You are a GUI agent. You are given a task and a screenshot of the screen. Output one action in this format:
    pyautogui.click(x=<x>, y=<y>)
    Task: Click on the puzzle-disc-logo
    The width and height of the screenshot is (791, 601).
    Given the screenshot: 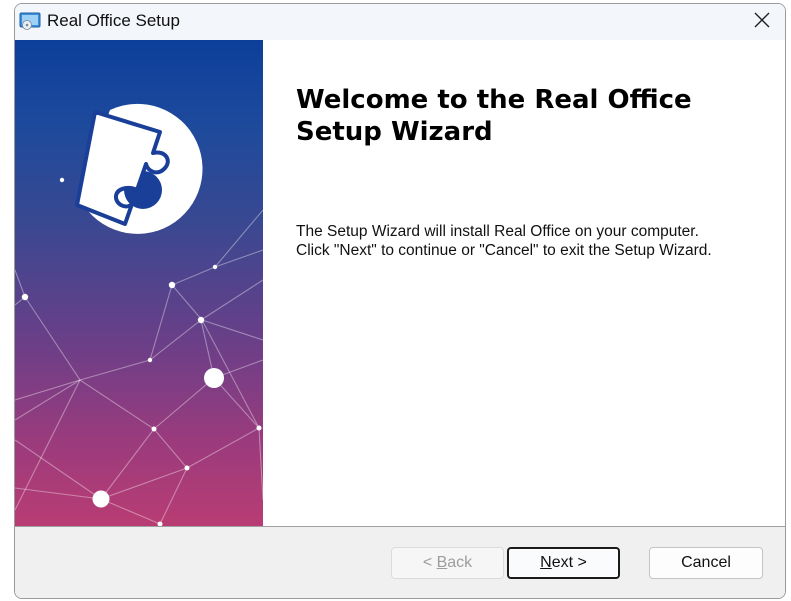 What is the action you would take?
    pyautogui.click(x=139, y=168)
    